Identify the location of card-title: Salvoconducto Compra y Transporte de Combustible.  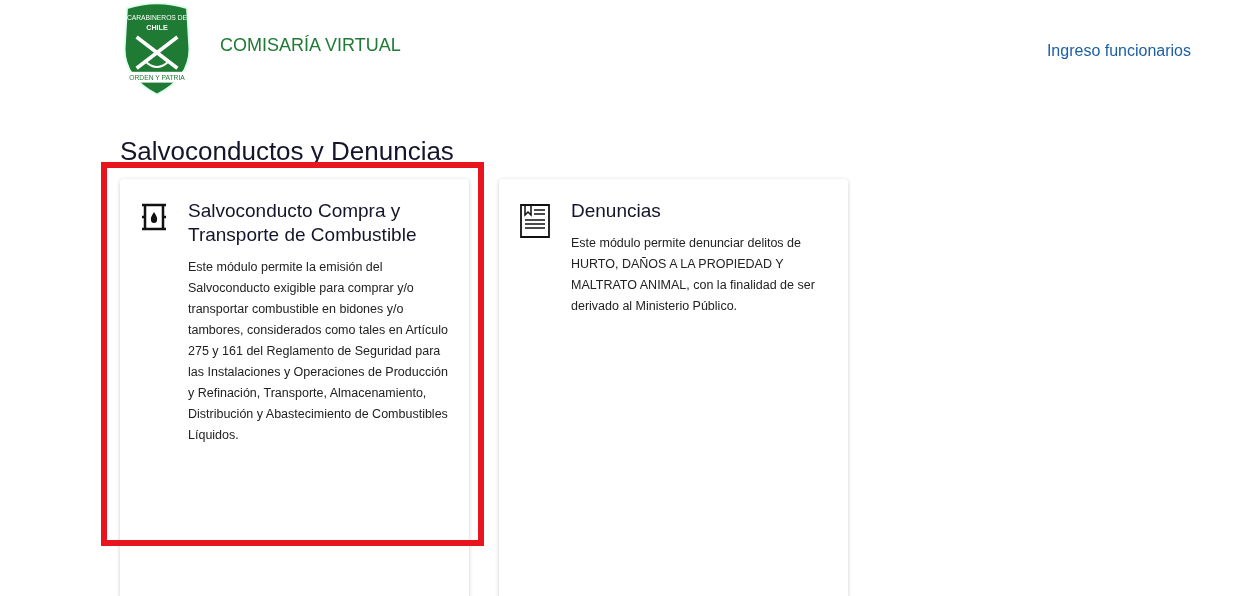
(303, 223).